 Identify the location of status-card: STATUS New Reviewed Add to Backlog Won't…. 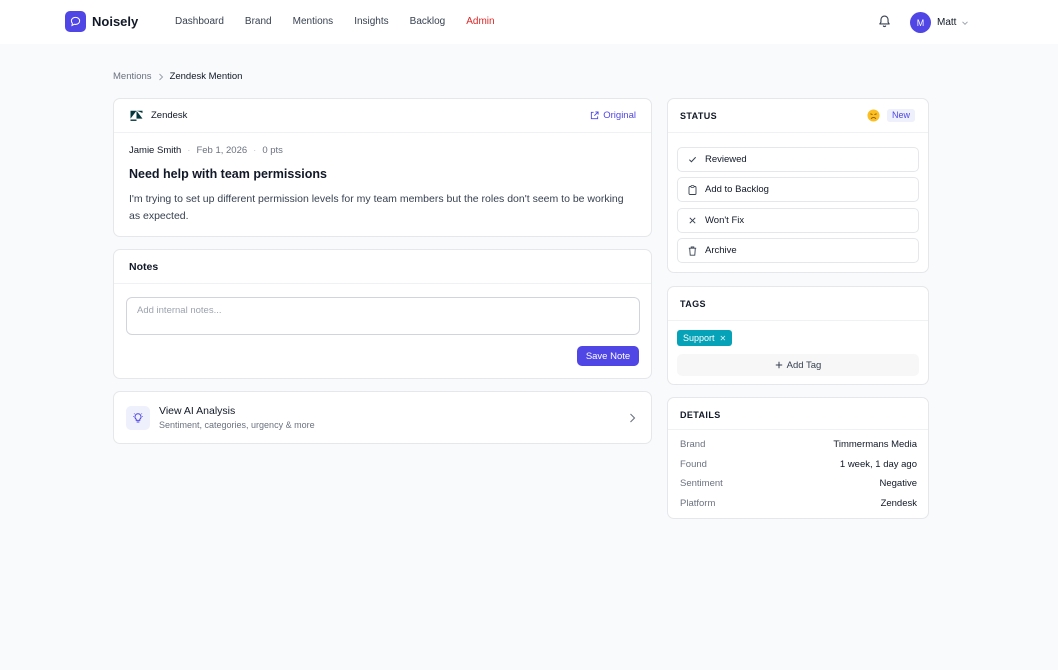
(798, 185).